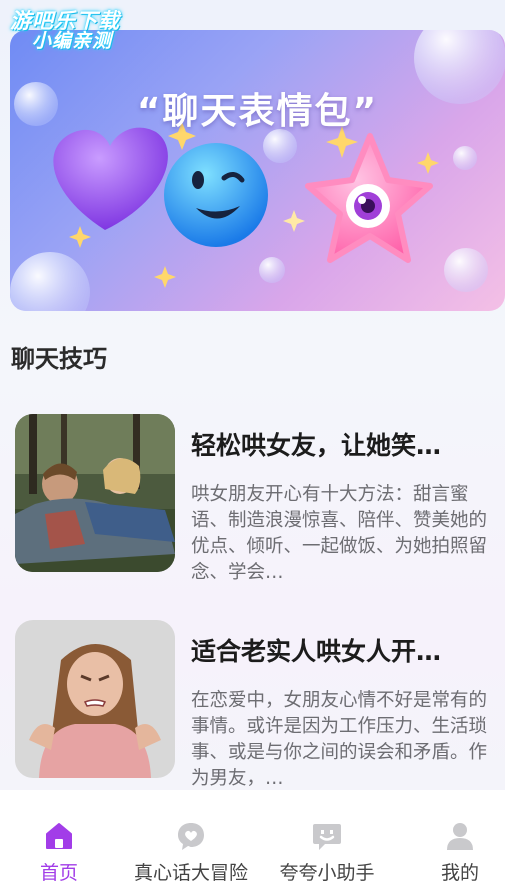 The width and height of the screenshot is (505, 894). I want to click on watermark-line2: 小编亲测, so click(72, 41).